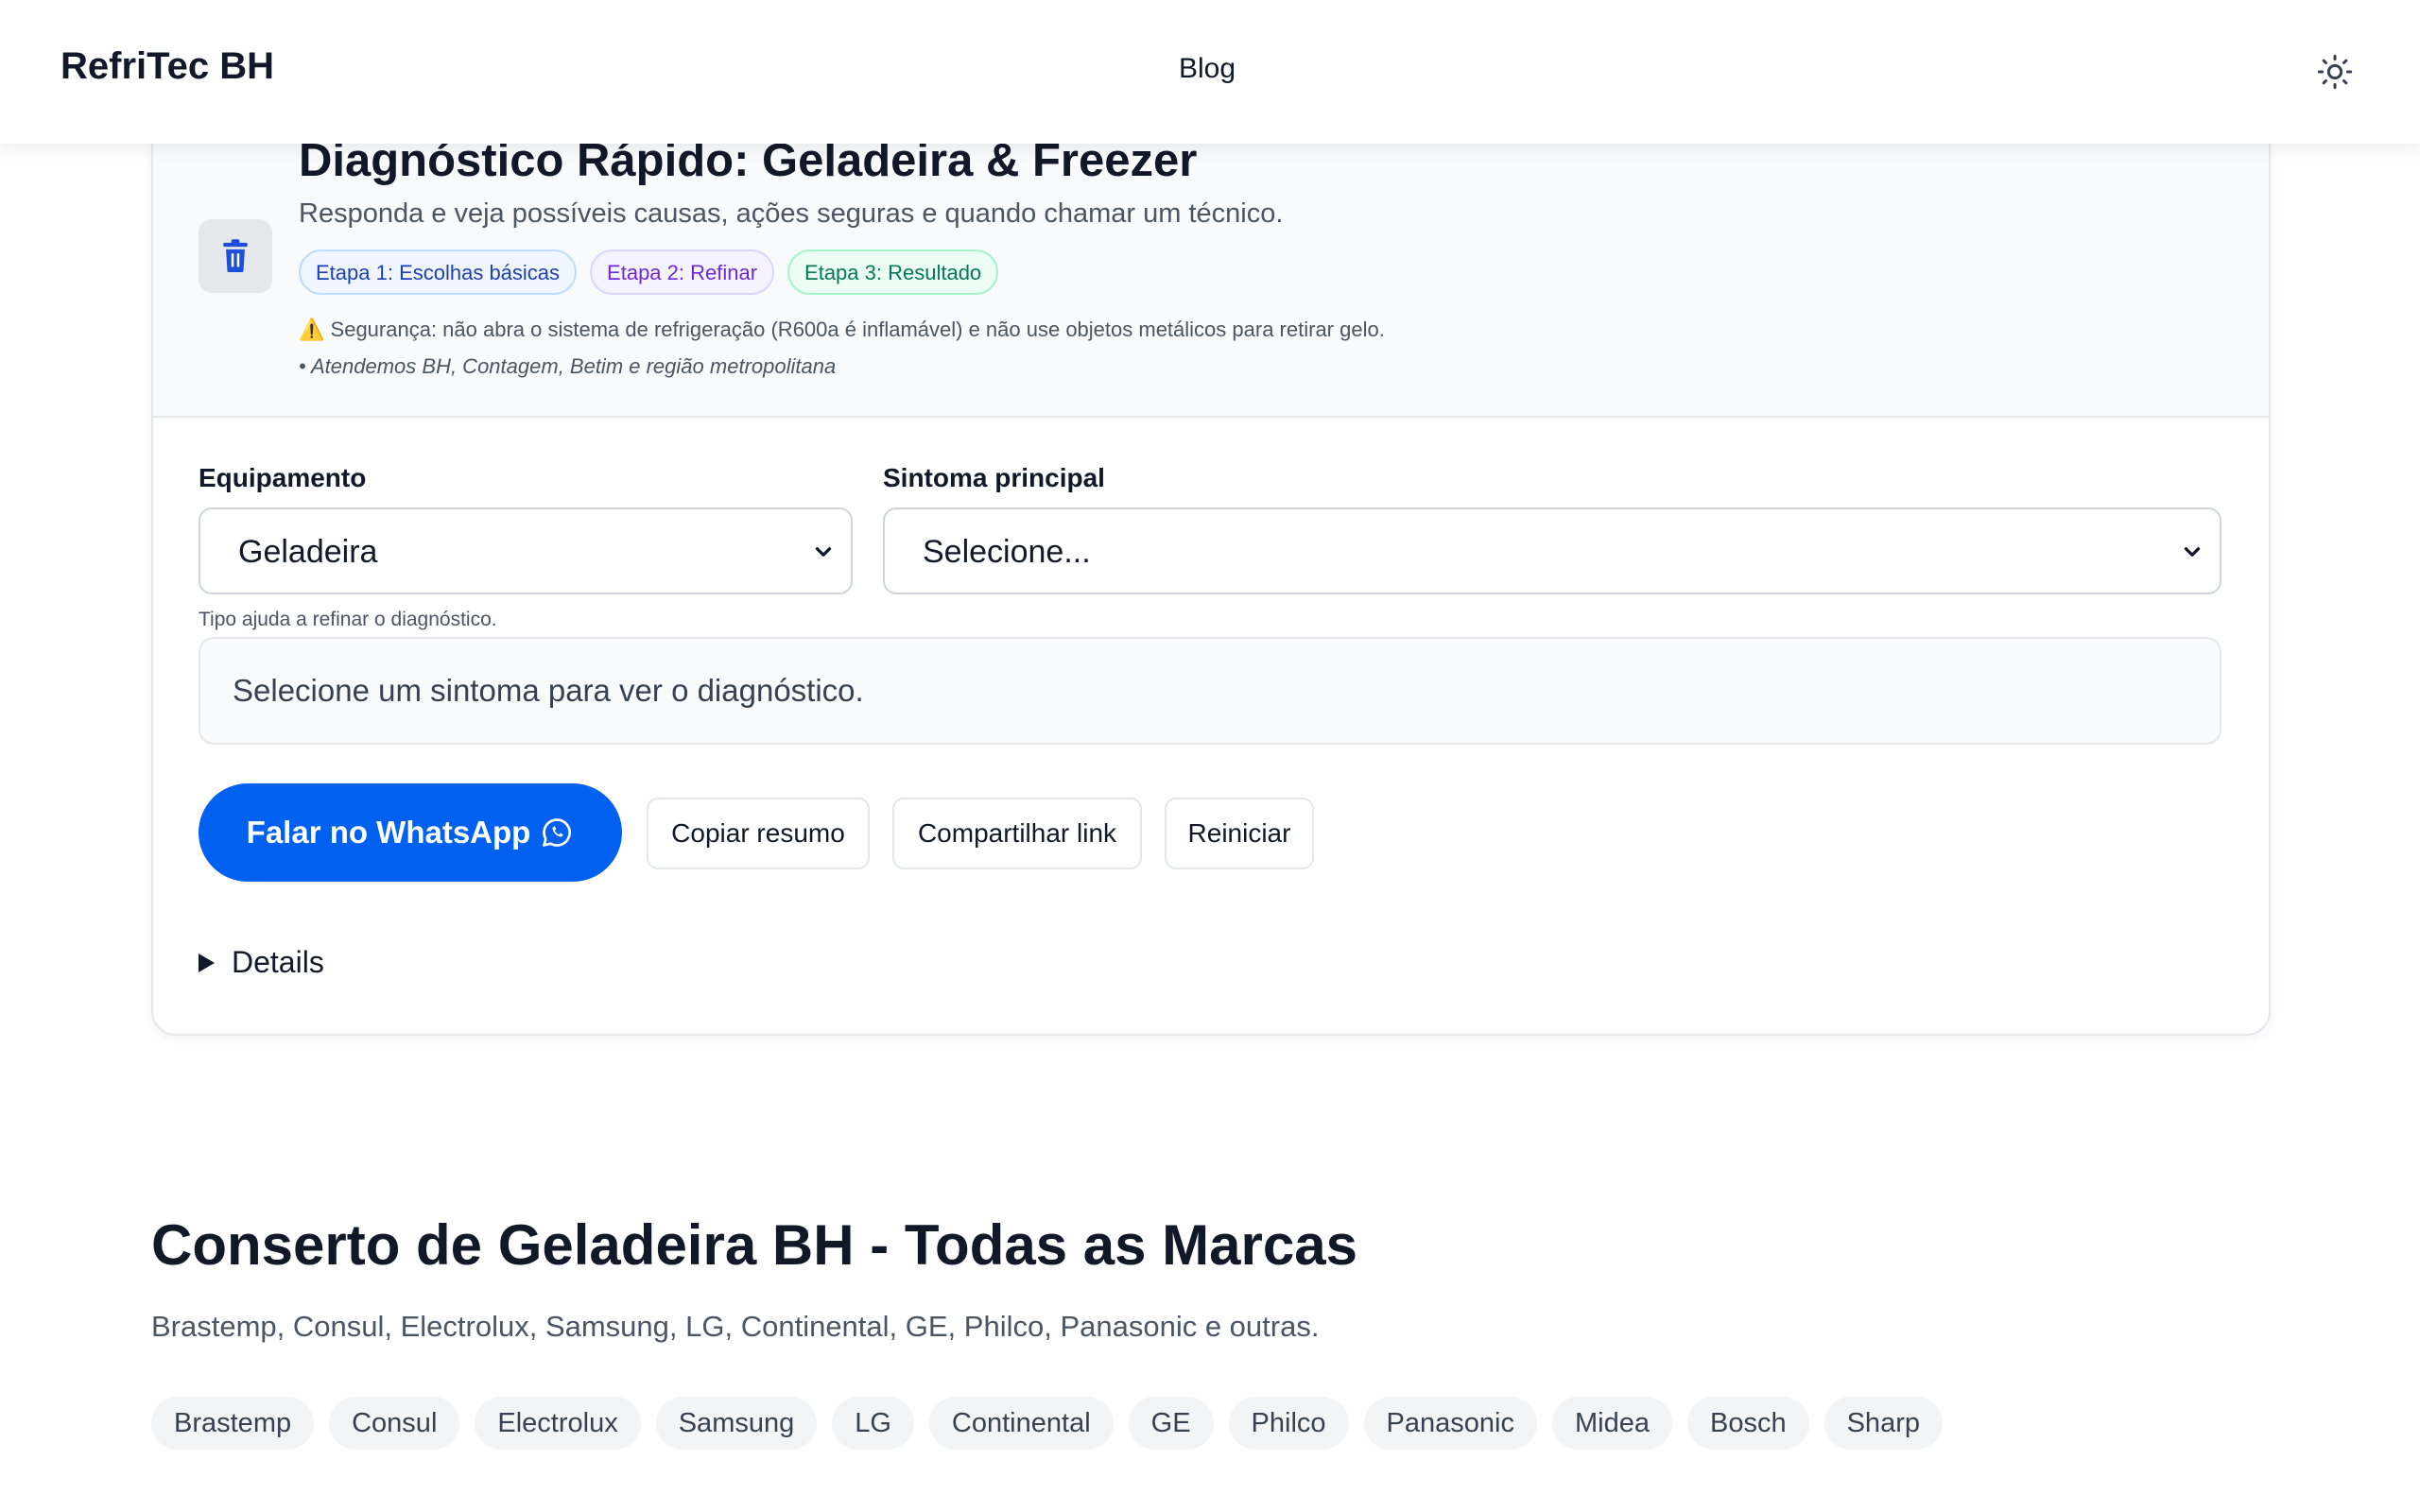  I want to click on brand-chip-philco: Philco, so click(1288, 1423).